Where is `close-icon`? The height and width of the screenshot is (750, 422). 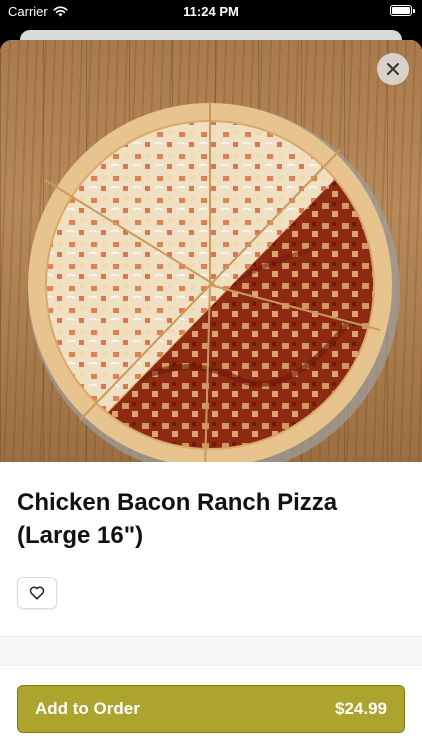 close-icon is located at coordinates (393, 69).